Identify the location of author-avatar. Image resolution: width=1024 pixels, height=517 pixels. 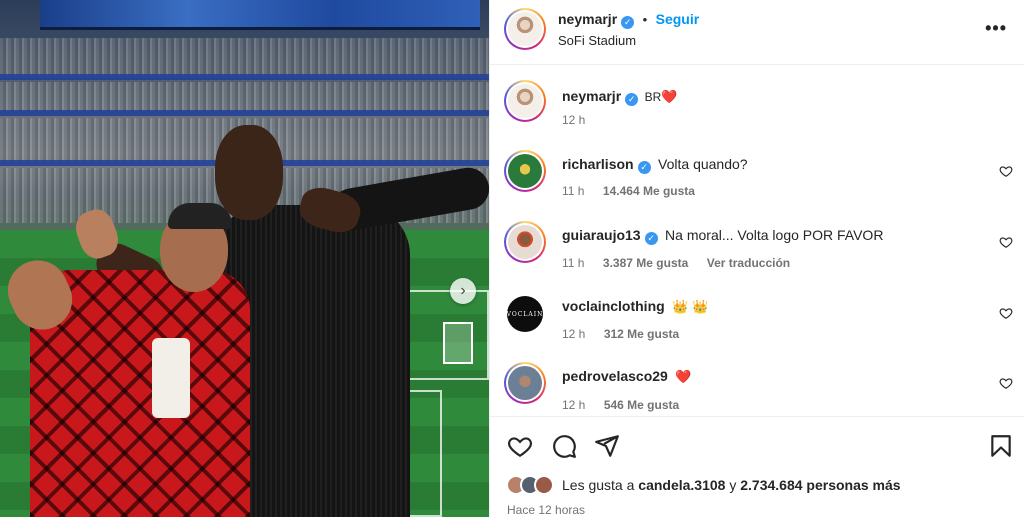
(525, 29).